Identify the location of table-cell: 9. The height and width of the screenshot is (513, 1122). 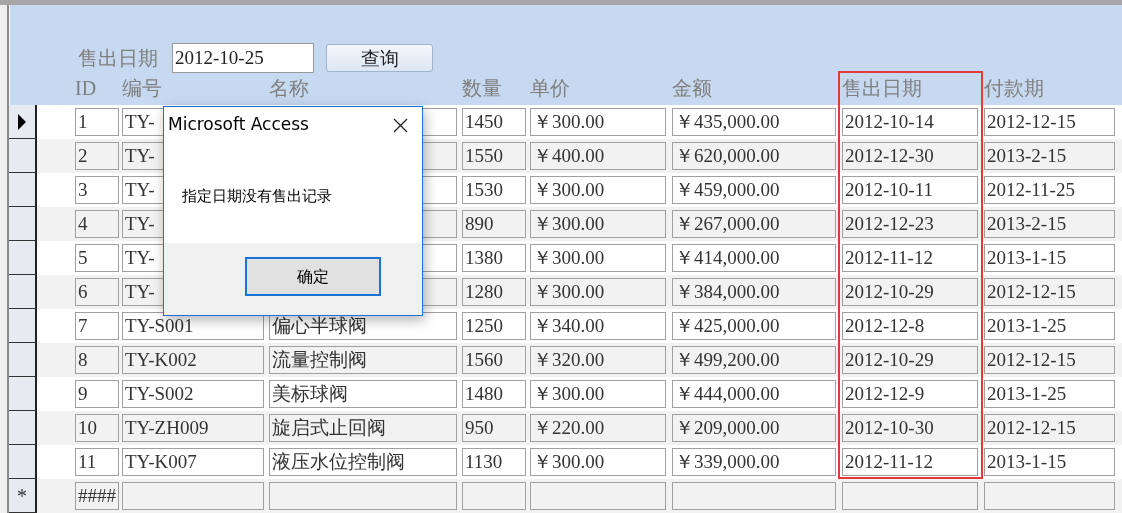
(97, 394).